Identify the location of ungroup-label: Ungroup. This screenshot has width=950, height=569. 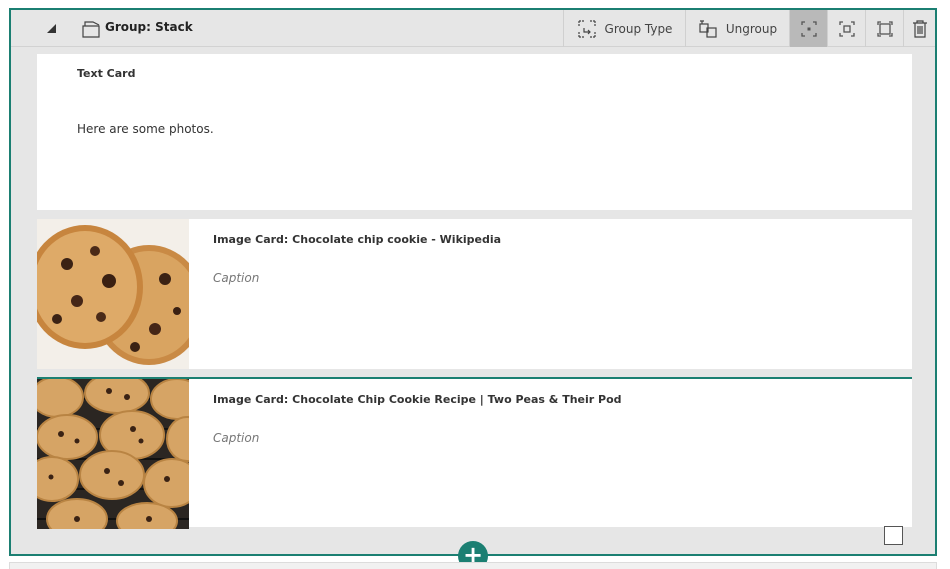
(751, 28).